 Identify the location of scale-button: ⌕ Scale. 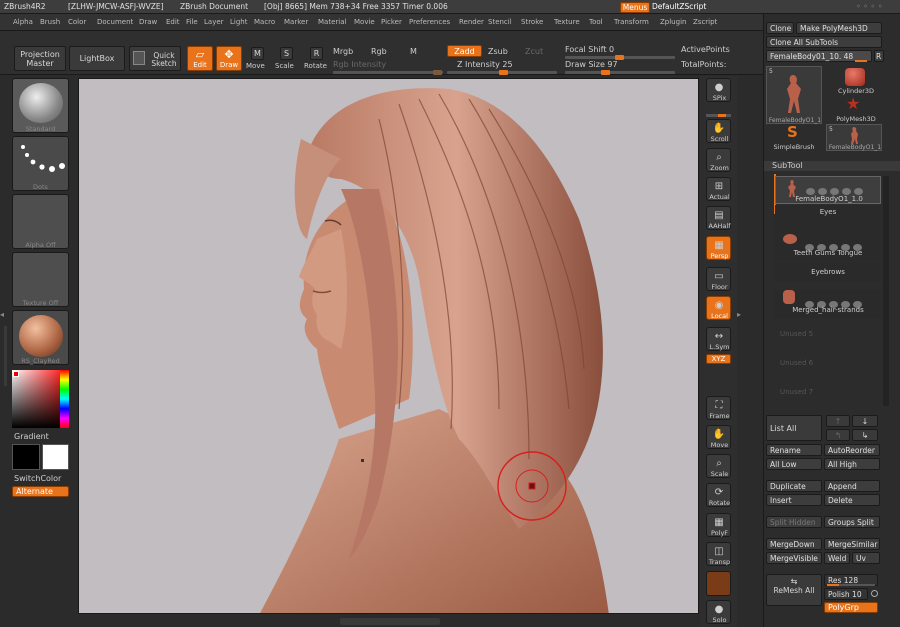
(718, 466).